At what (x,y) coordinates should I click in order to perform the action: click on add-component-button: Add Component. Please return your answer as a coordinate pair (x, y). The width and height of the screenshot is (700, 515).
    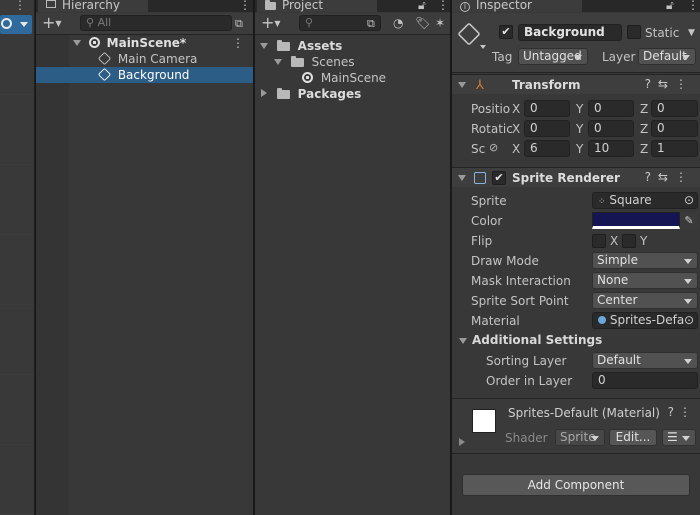
    Looking at the image, I should click on (576, 485).